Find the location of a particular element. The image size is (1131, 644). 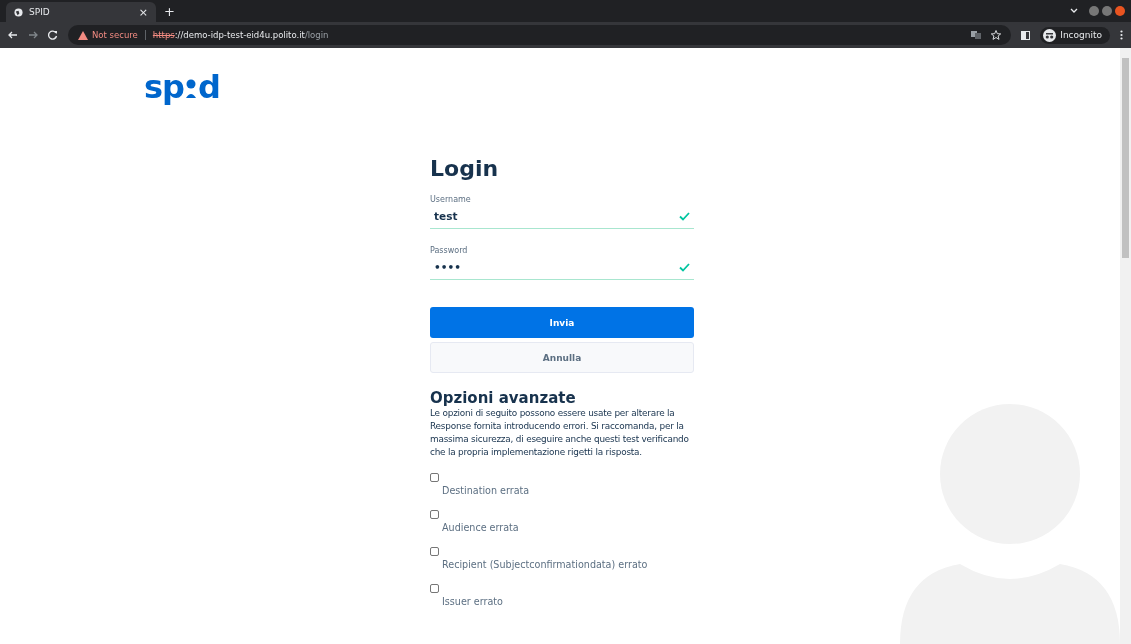

field-label: Password is located at coordinates (449, 250).